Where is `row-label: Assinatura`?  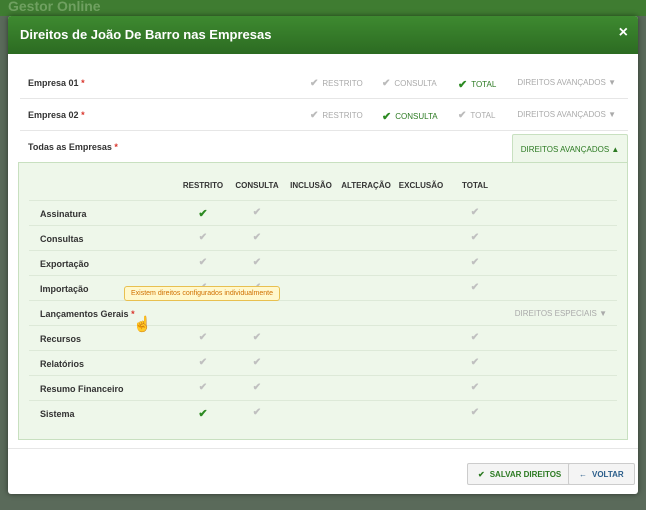 row-label: Assinatura is located at coordinates (63, 214).